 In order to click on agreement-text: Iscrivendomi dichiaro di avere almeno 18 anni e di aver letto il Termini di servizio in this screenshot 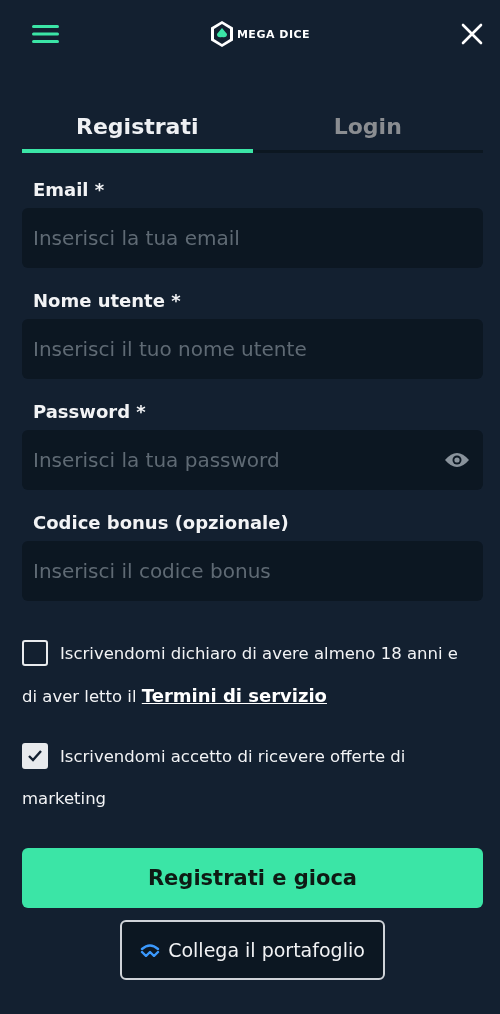, I will do `click(252, 675)`.